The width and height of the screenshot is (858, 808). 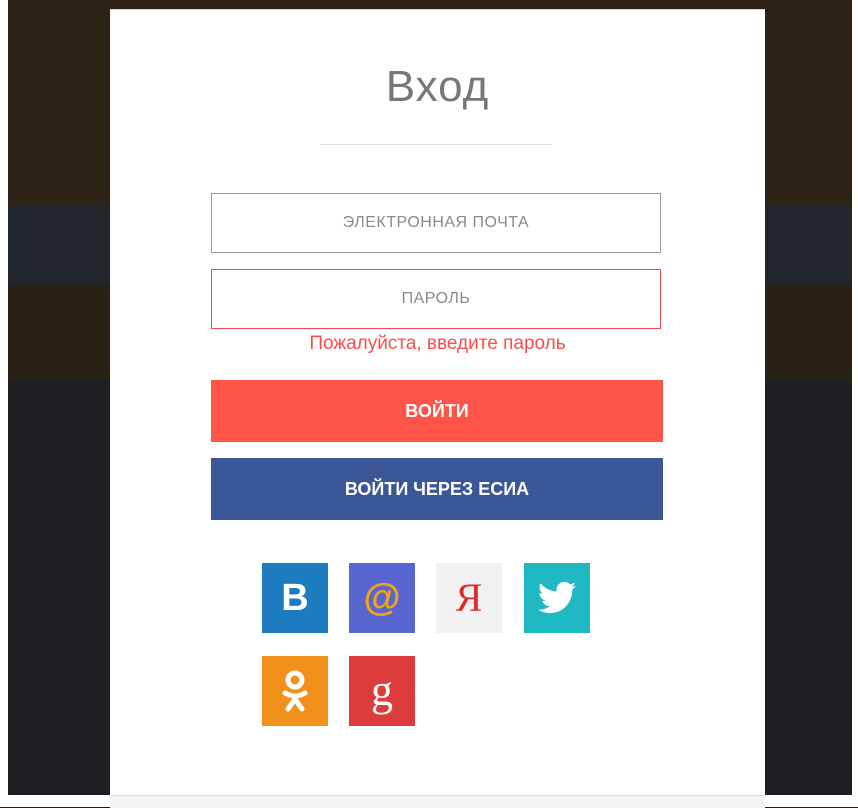 I want to click on yandex-icon: Я, so click(x=469, y=597).